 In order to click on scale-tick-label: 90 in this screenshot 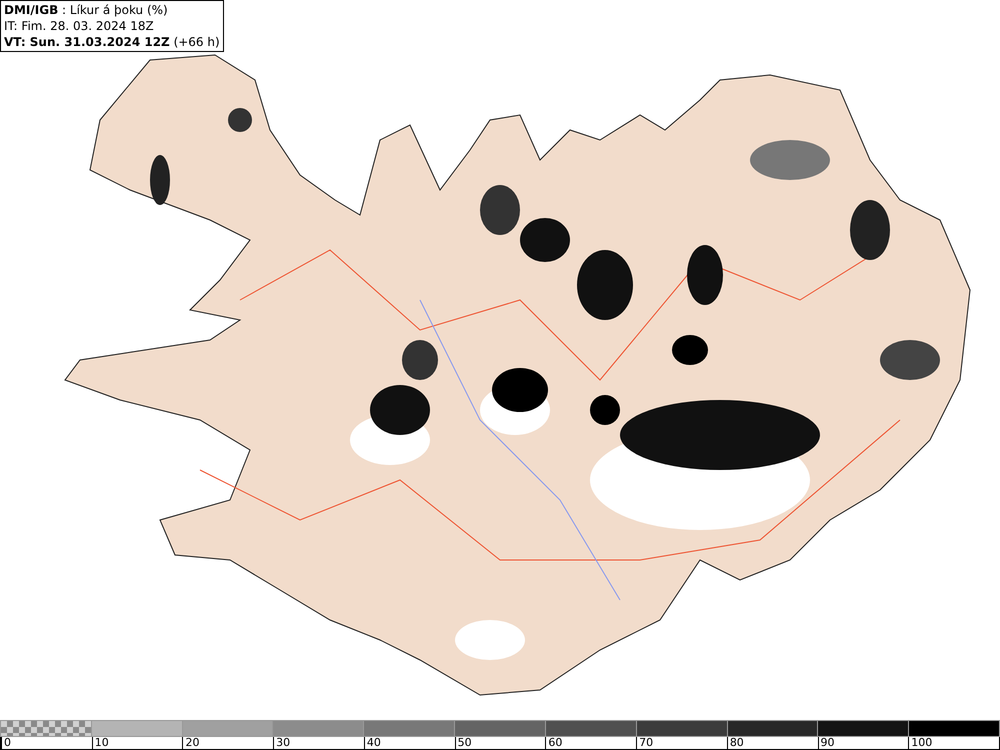, I will do `click(826, 742)`.